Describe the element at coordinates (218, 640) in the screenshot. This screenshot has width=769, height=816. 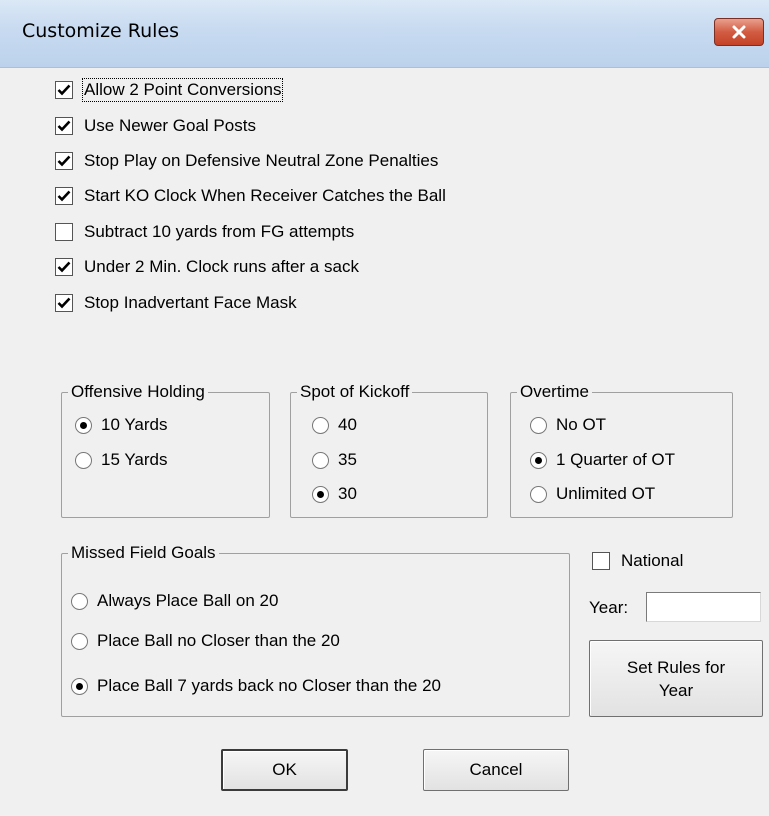
I see `radio-label: Place Ball no Closer than the 20` at that location.